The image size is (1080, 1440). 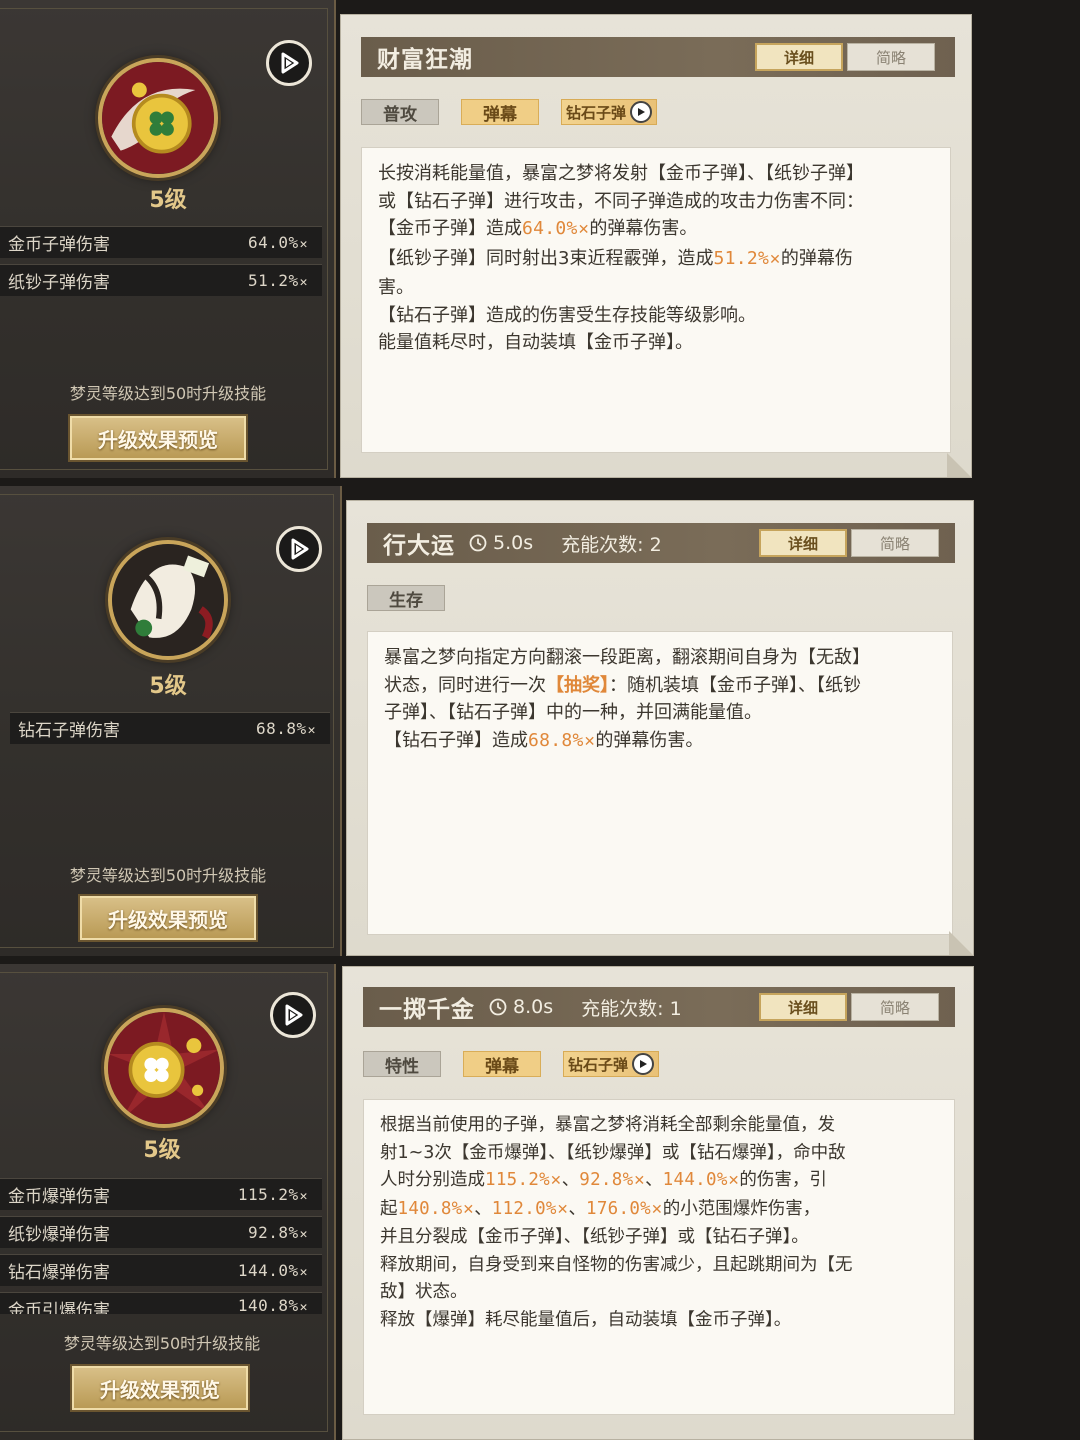 I want to click on stat-label: 钻石爆弹伤害, so click(x=59, y=1273).